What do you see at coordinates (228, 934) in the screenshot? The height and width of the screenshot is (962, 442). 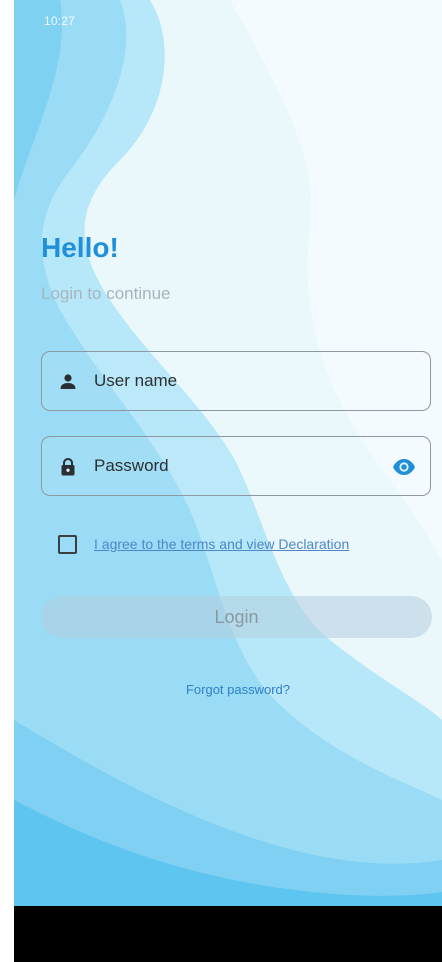 I see `system-nav-bar` at bounding box center [228, 934].